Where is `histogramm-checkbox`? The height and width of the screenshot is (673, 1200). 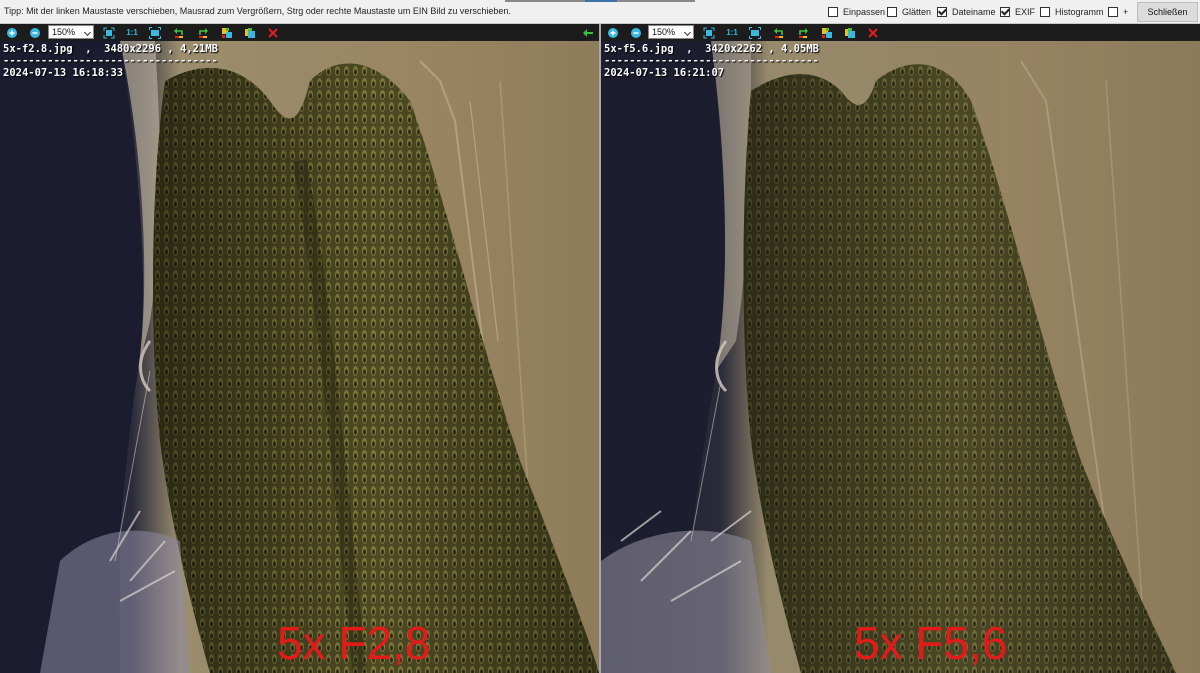
histogramm-checkbox is located at coordinates (1045, 12).